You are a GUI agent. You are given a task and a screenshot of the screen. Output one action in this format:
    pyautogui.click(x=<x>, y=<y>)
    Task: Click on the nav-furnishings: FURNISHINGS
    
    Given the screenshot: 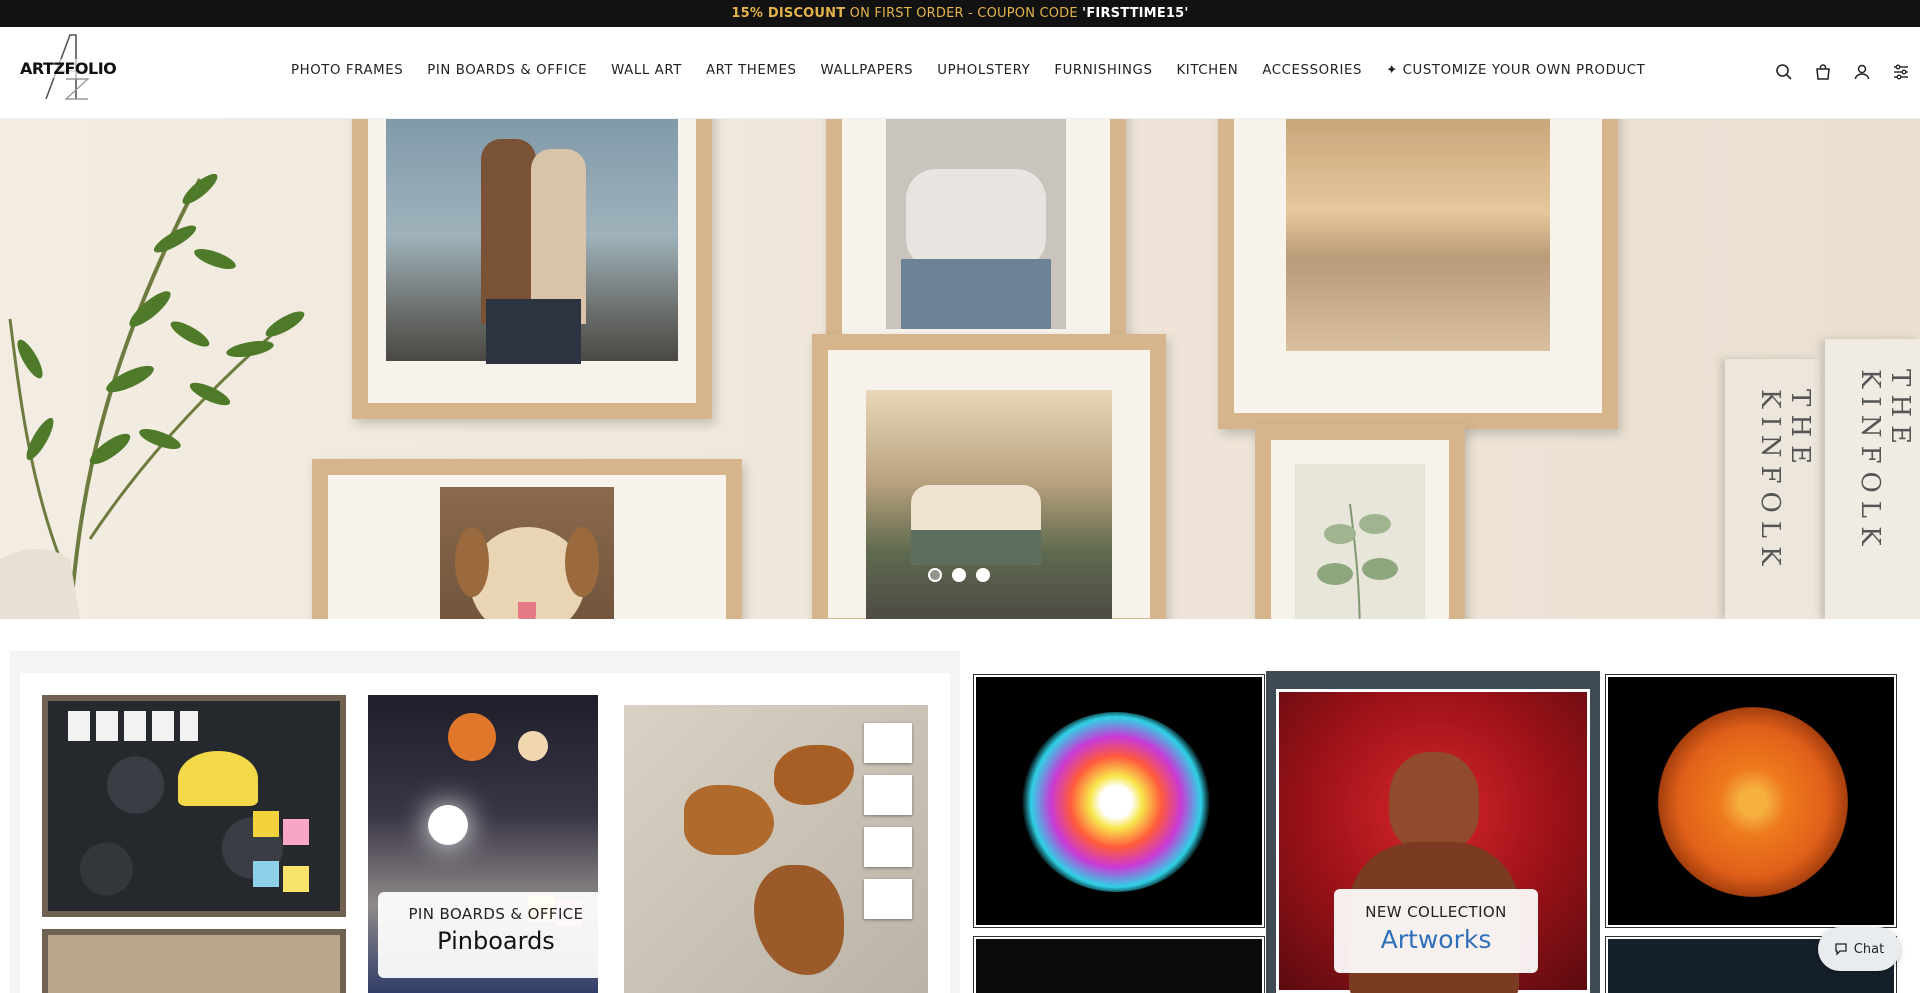 What is the action you would take?
    pyautogui.click(x=1103, y=70)
    